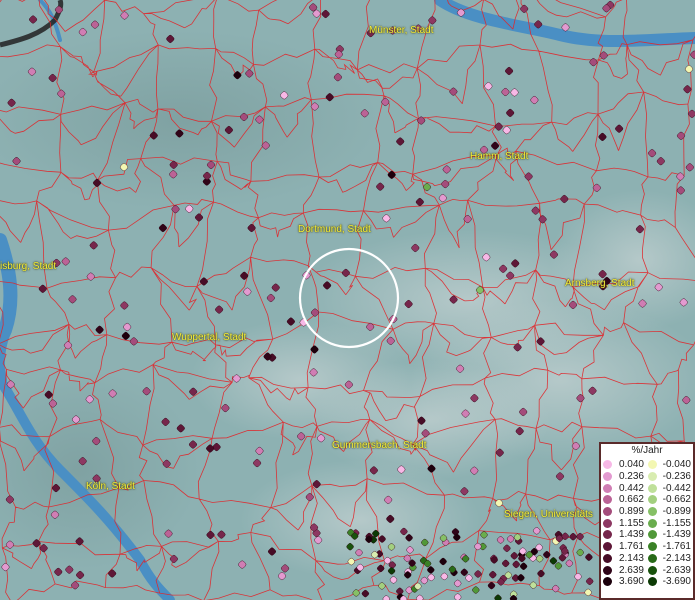  What do you see at coordinates (631, 477) in the screenshot?
I see `legend-value-positive: 0.236` at bounding box center [631, 477].